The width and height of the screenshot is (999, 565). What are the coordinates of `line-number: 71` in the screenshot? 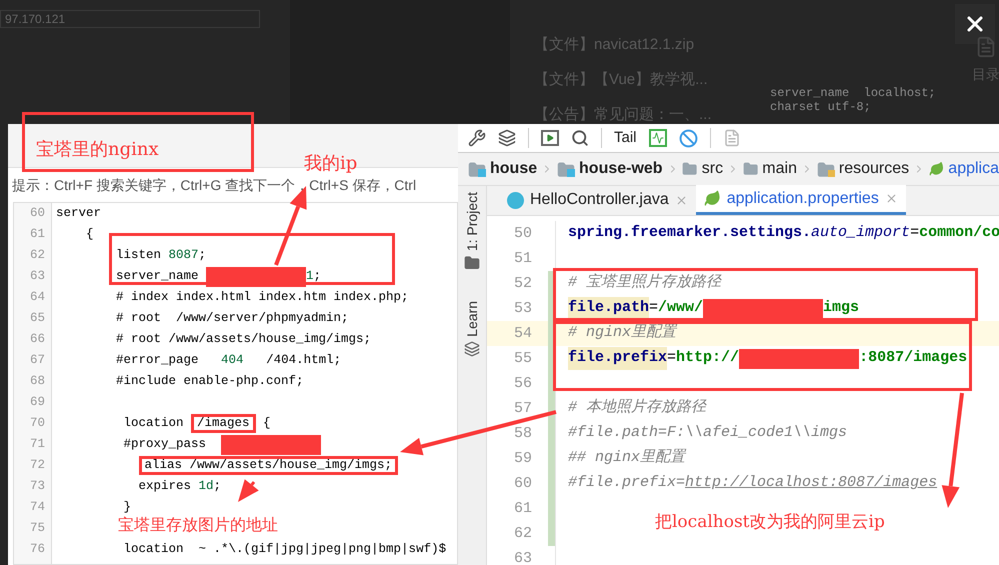 It's located at (37, 444).